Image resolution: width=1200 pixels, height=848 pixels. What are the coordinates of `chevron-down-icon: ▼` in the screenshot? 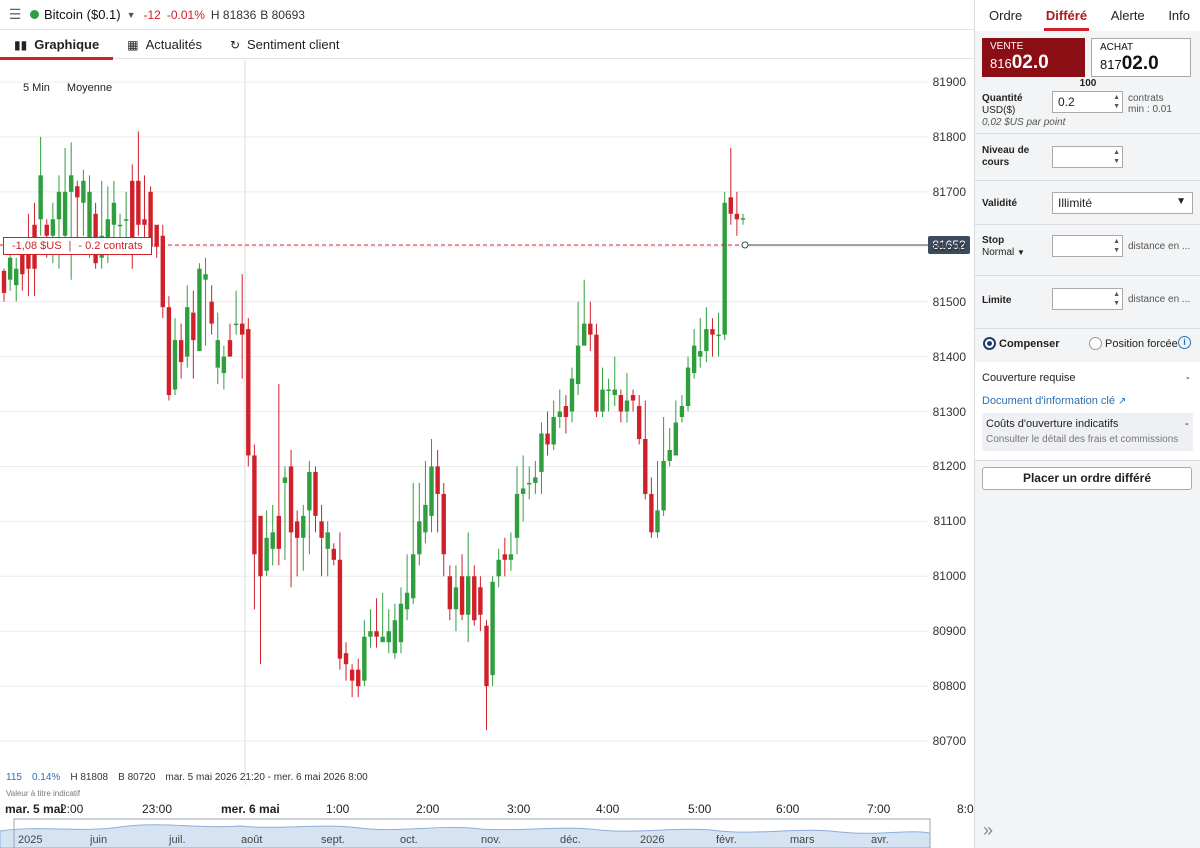 It's located at (131, 15).